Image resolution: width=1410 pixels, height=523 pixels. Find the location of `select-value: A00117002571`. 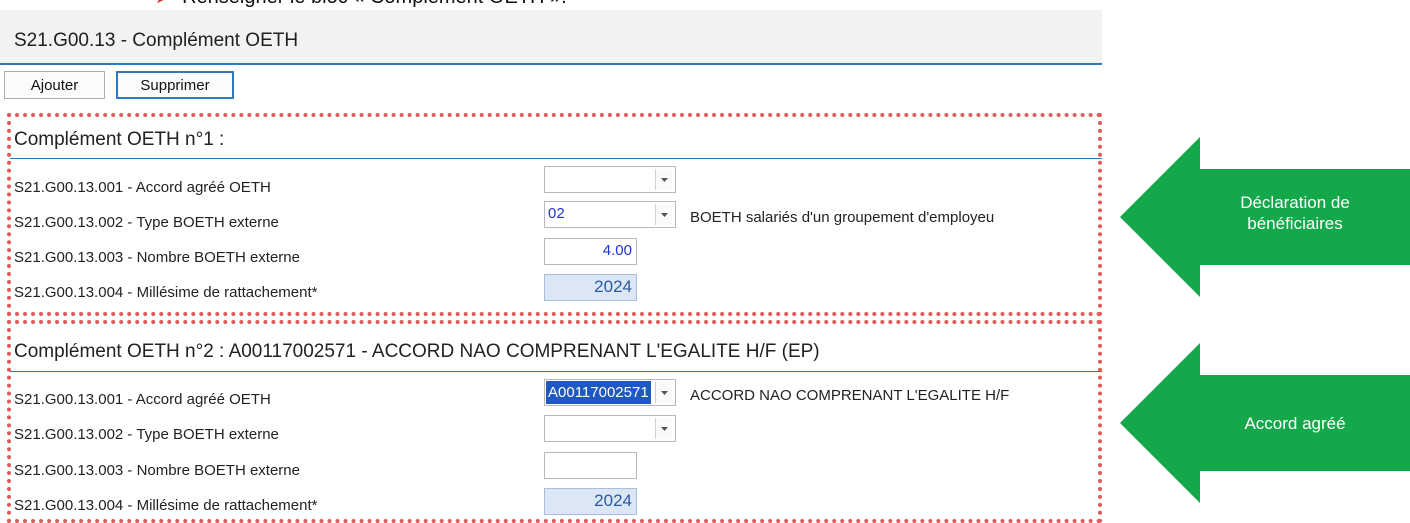

select-value: A00117002571 is located at coordinates (598, 392).